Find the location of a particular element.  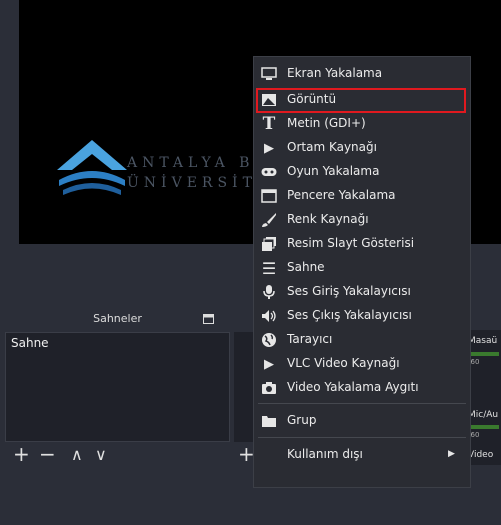

audio-mixer-dock: Masaü -60 Mic/Au -60 Video is located at coordinates (483, 397).